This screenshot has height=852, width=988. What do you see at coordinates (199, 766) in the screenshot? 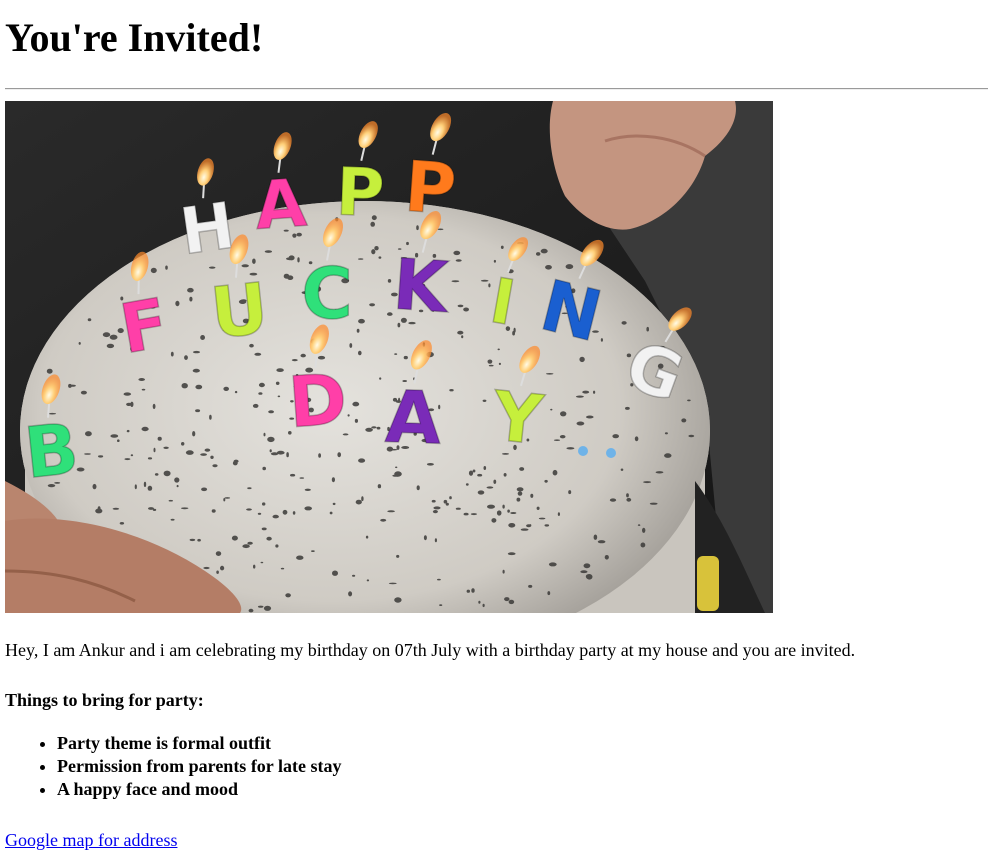
I see `list-item: Permission from parents for late stay` at bounding box center [199, 766].